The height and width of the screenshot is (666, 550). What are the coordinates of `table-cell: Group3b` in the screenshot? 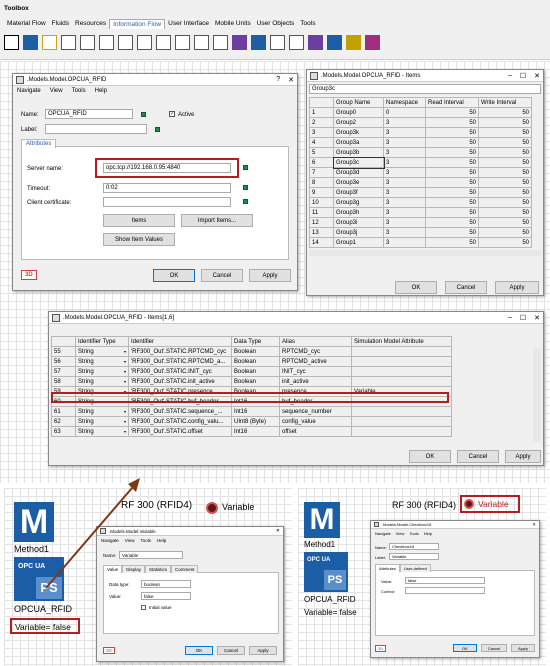 It's located at (358, 152).